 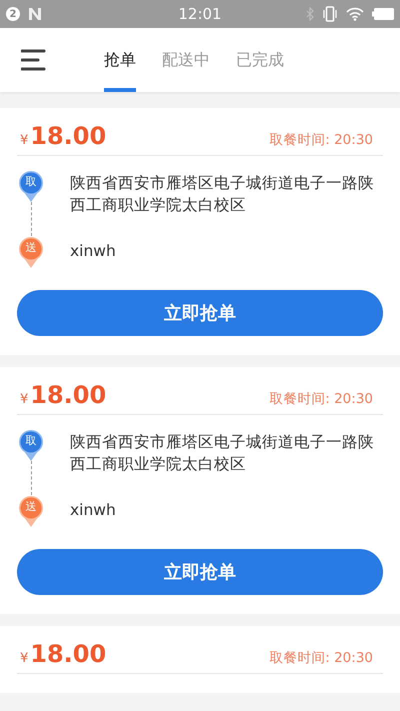 What do you see at coordinates (310, 14) in the screenshot?
I see `bluetooth-icon` at bounding box center [310, 14].